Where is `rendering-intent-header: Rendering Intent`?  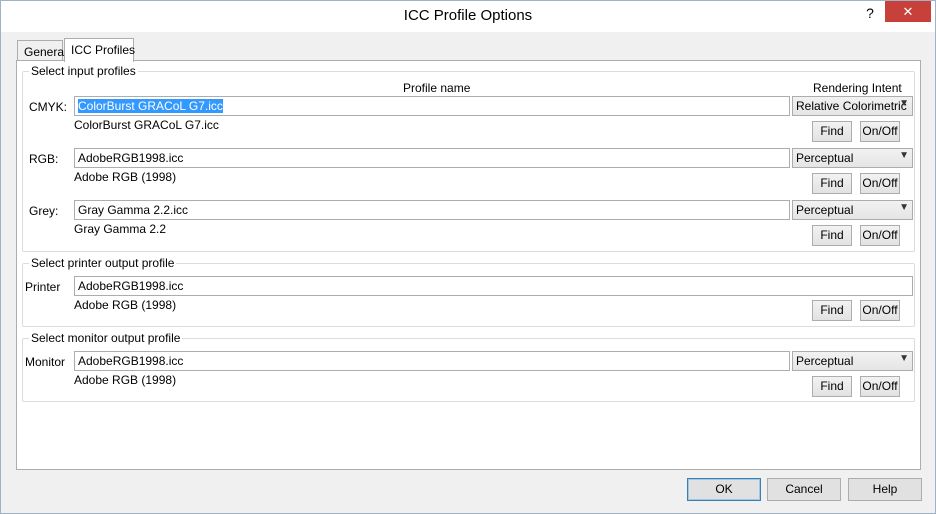 rendering-intent-header: Rendering Intent is located at coordinates (857, 88).